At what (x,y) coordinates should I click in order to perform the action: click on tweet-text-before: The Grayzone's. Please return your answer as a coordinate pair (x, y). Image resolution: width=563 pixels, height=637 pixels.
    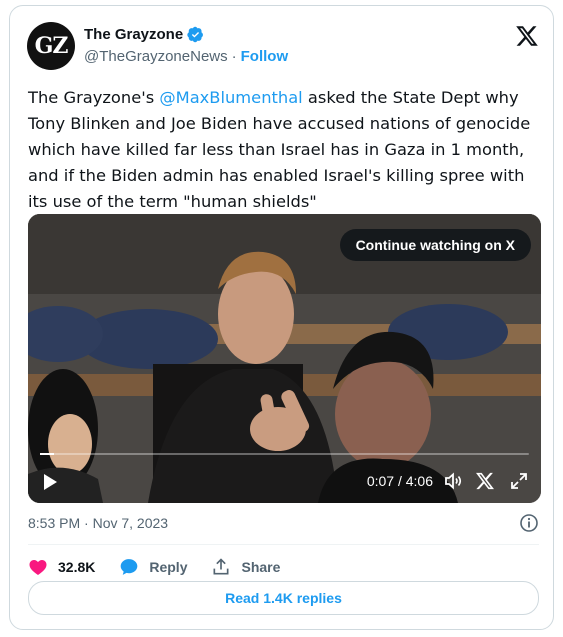
    Looking at the image, I should click on (94, 97).